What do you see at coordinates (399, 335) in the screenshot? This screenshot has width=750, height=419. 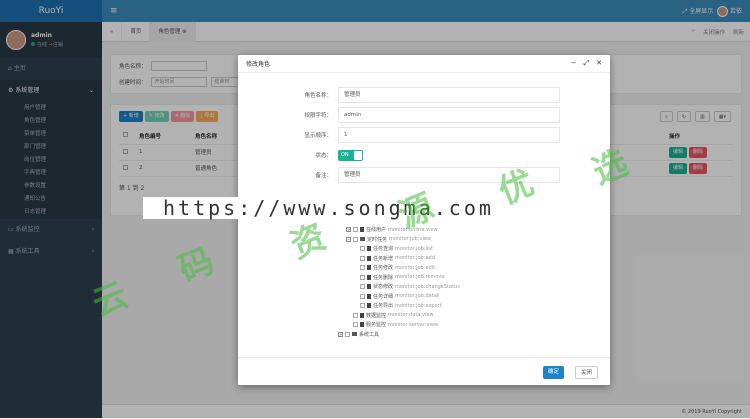 I see `tree-node: + 系统工具` at bounding box center [399, 335].